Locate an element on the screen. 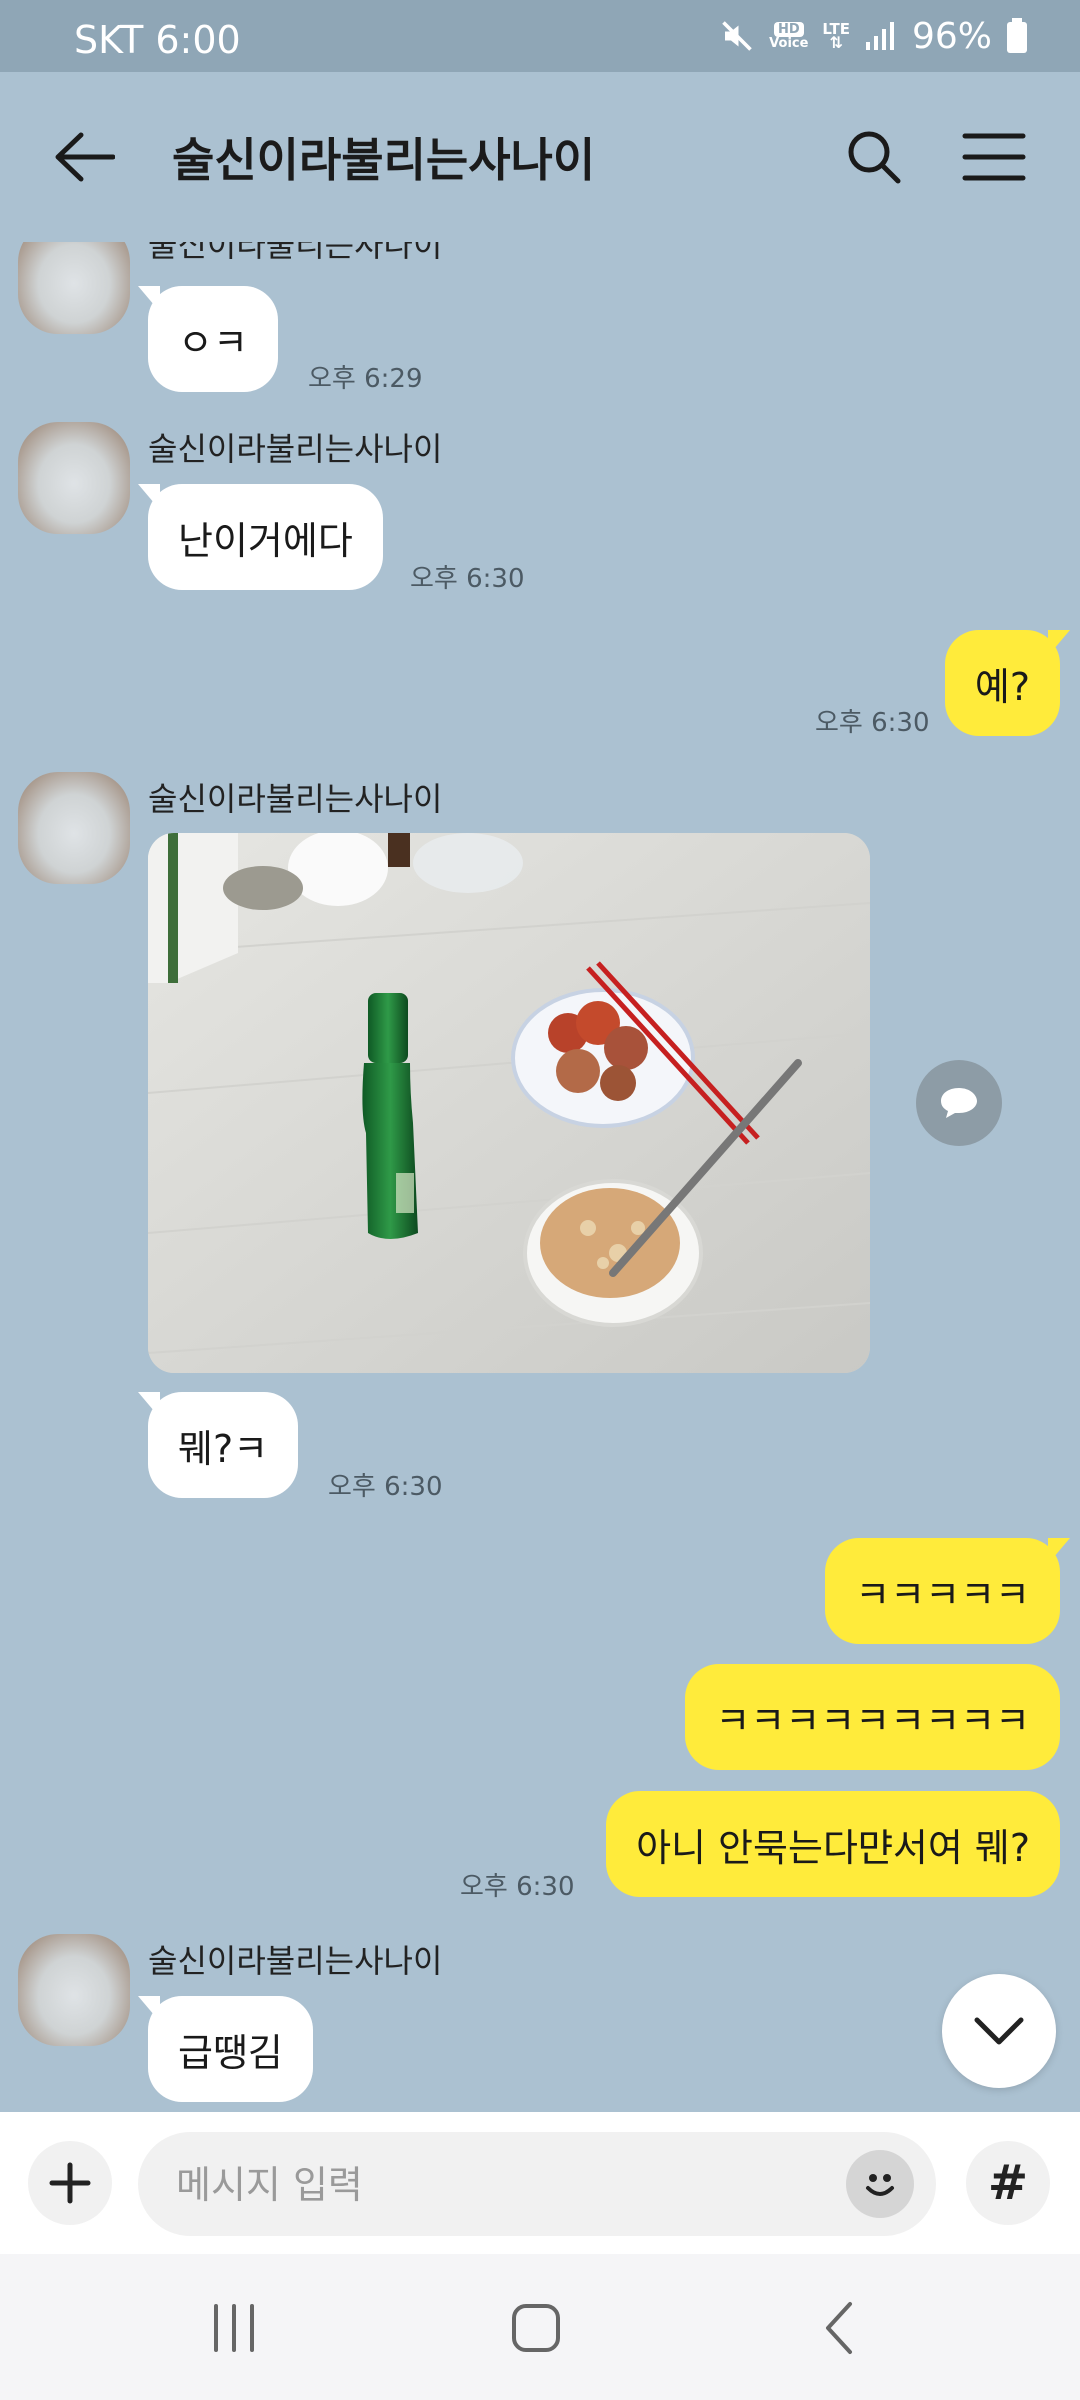 This screenshot has height=2400, width=1080. message-input is located at coordinates (476, 2185).